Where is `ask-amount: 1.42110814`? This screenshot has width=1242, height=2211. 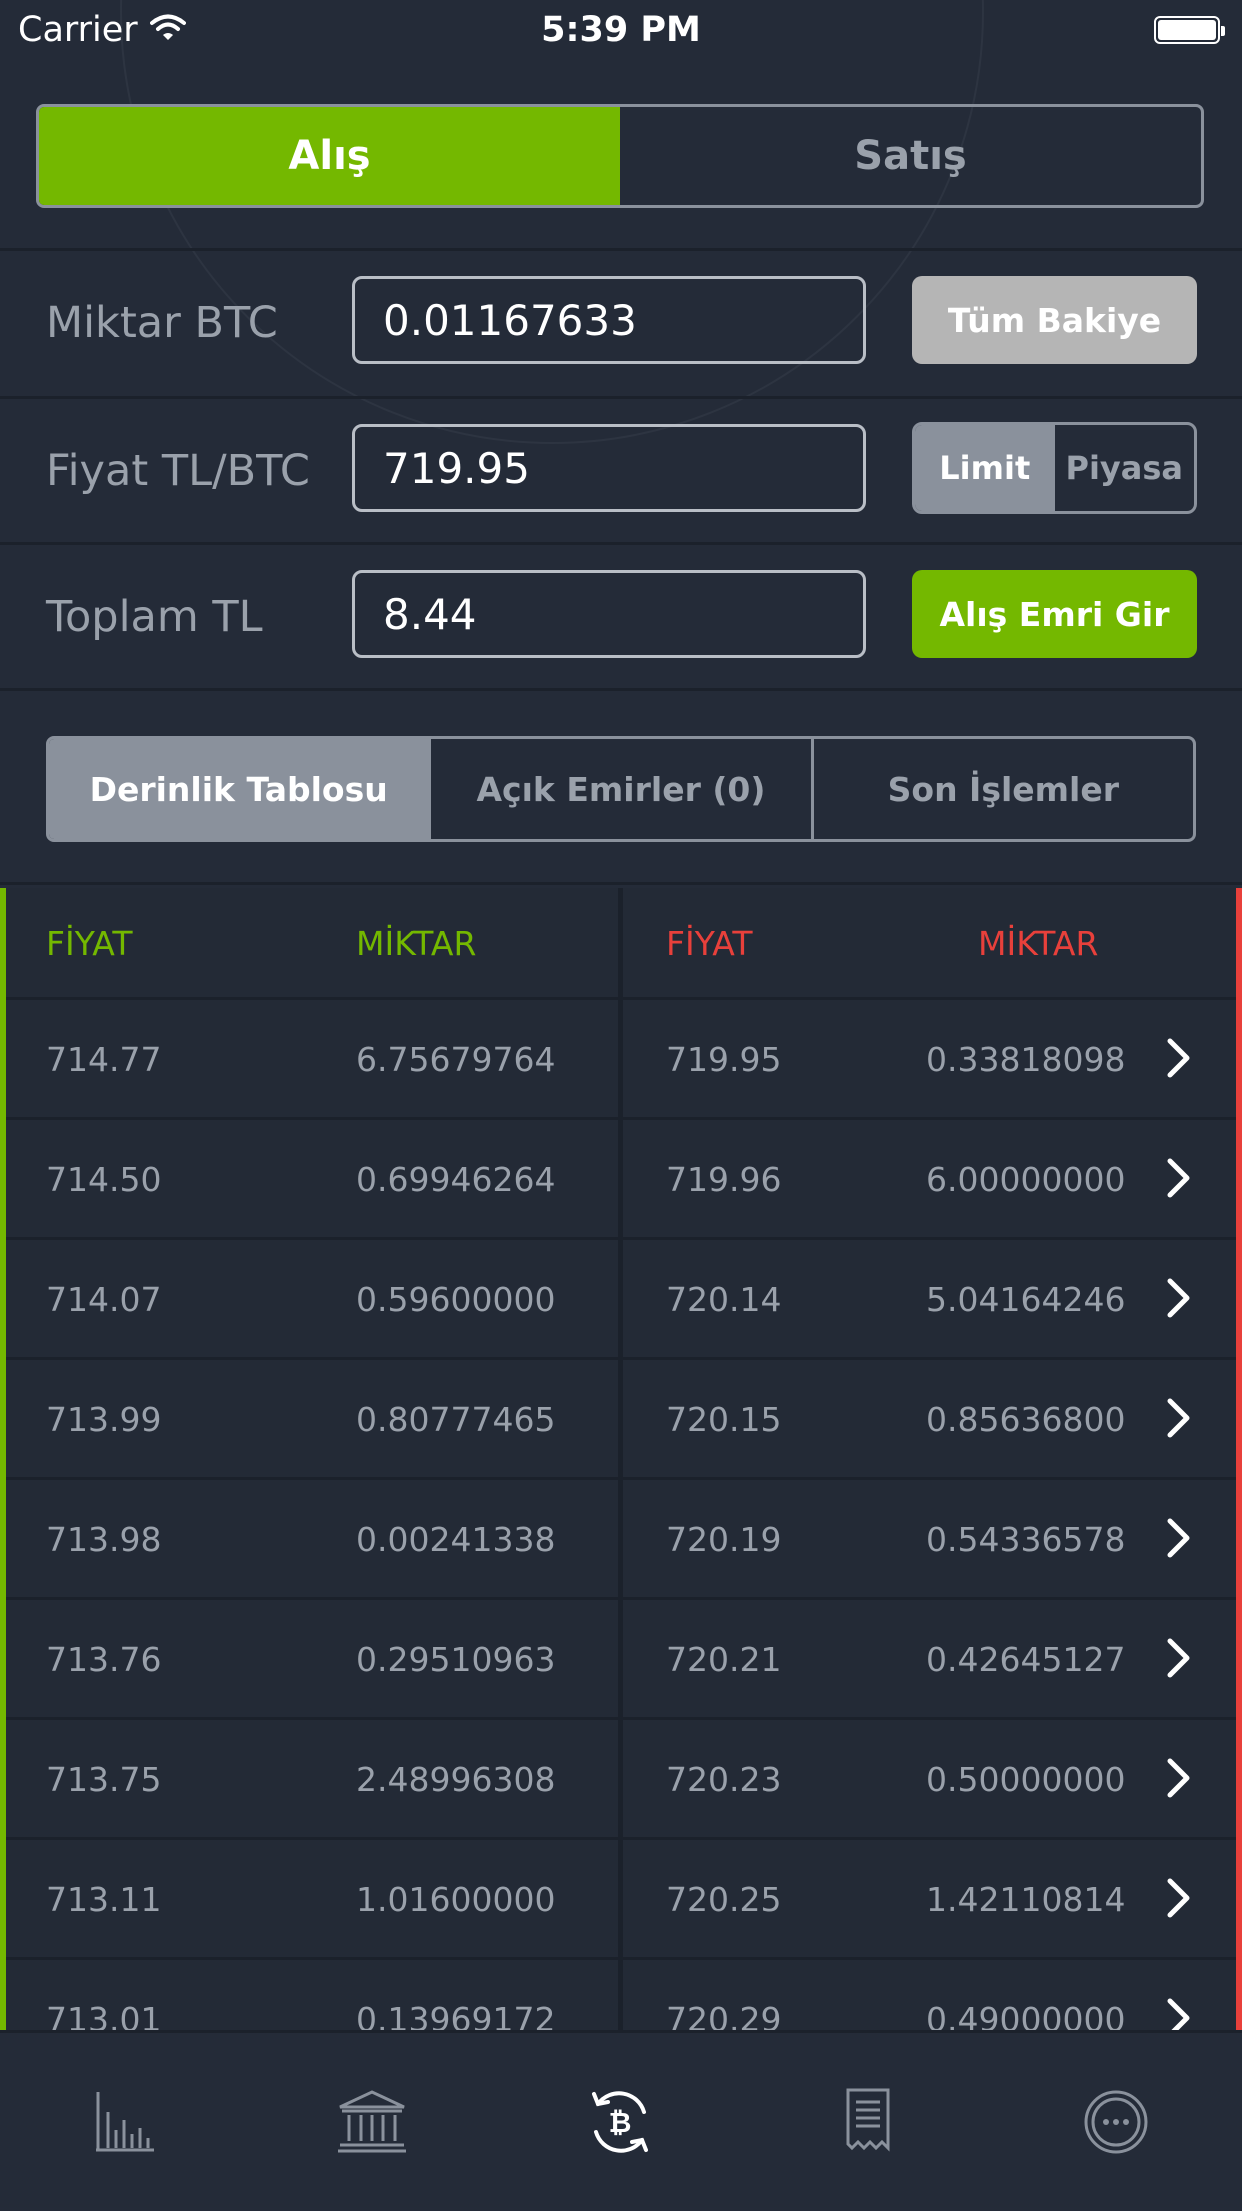
ask-amount: 1.42110814 is located at coordinates (1026, 1899).